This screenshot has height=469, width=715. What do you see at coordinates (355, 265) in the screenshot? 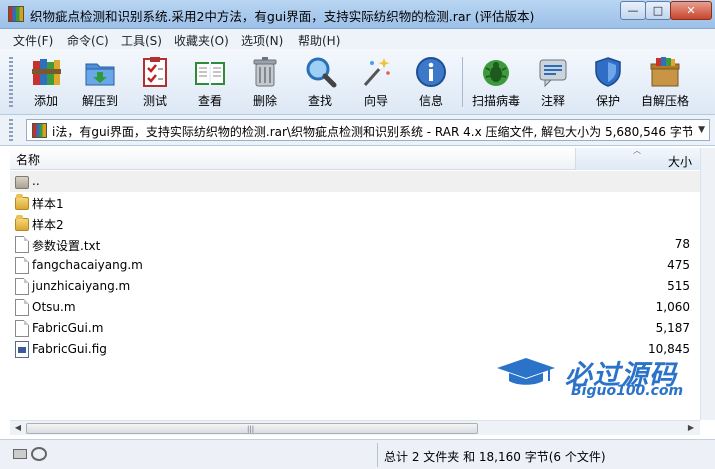
I see `list-item: fangchacaiyang.m 475` at bounding box center [355, 265].